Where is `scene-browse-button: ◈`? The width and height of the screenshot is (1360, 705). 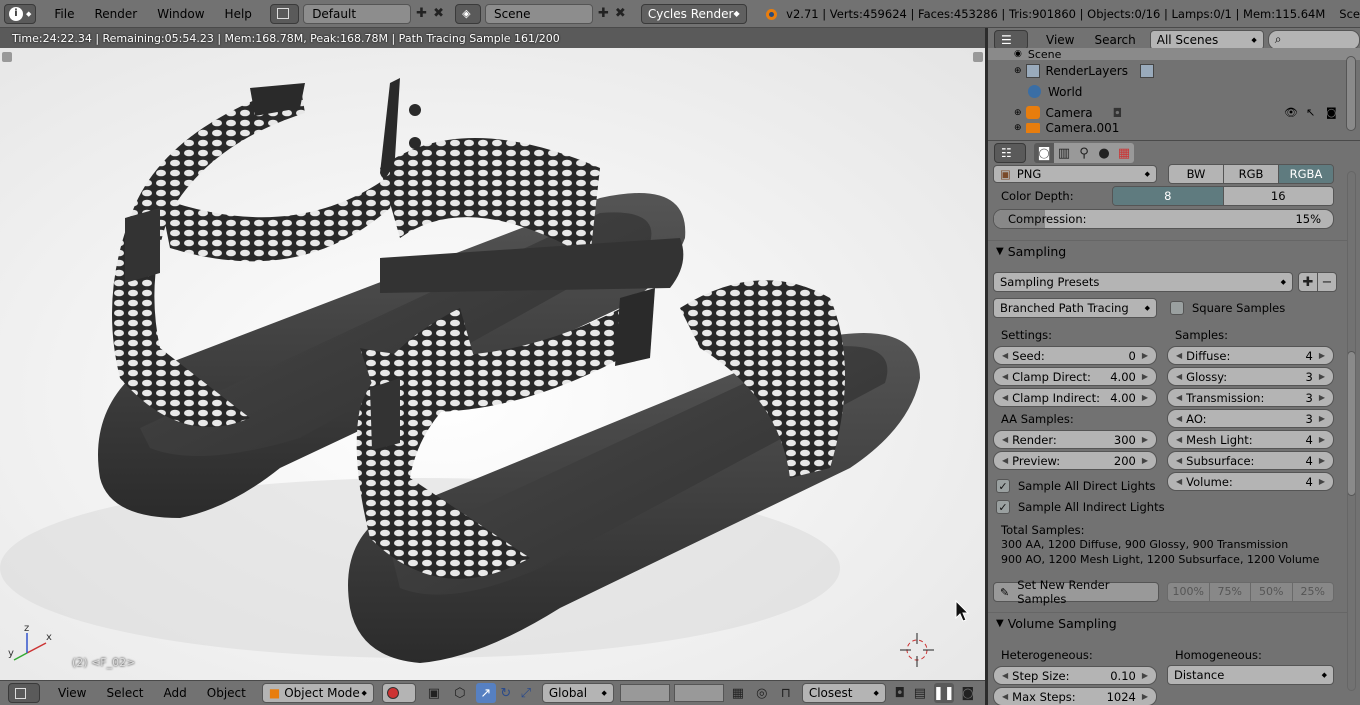 scene-browse-button: ◈ is located at coordinates (468, 13).